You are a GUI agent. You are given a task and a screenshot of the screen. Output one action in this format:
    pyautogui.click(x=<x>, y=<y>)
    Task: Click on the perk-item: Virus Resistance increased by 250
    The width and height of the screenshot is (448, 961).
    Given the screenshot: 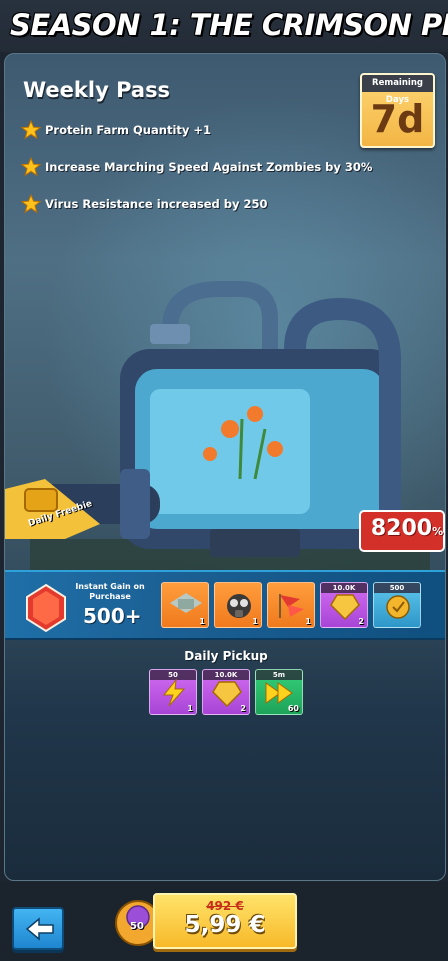 What is the action you would take?
    pyautogui.click(x=144, y=204)
    